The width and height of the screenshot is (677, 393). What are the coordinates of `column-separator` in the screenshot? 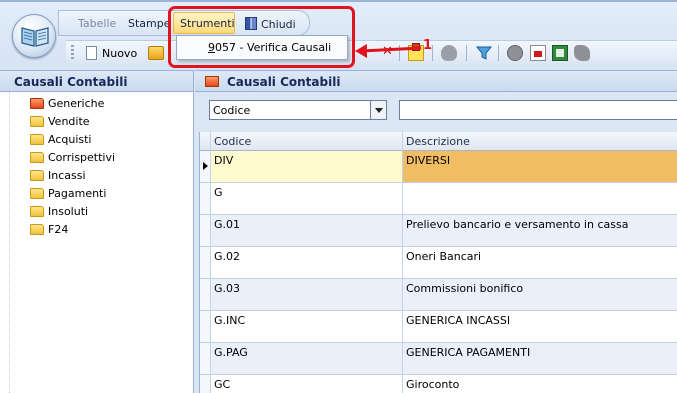 It's located at (402, 141).